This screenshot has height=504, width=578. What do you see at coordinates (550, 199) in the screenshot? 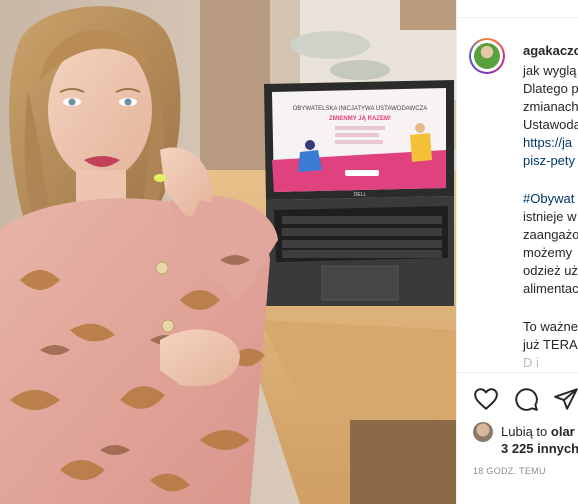
I see `caption-hashtag: #Obywat` at bounding box center [550, 199].